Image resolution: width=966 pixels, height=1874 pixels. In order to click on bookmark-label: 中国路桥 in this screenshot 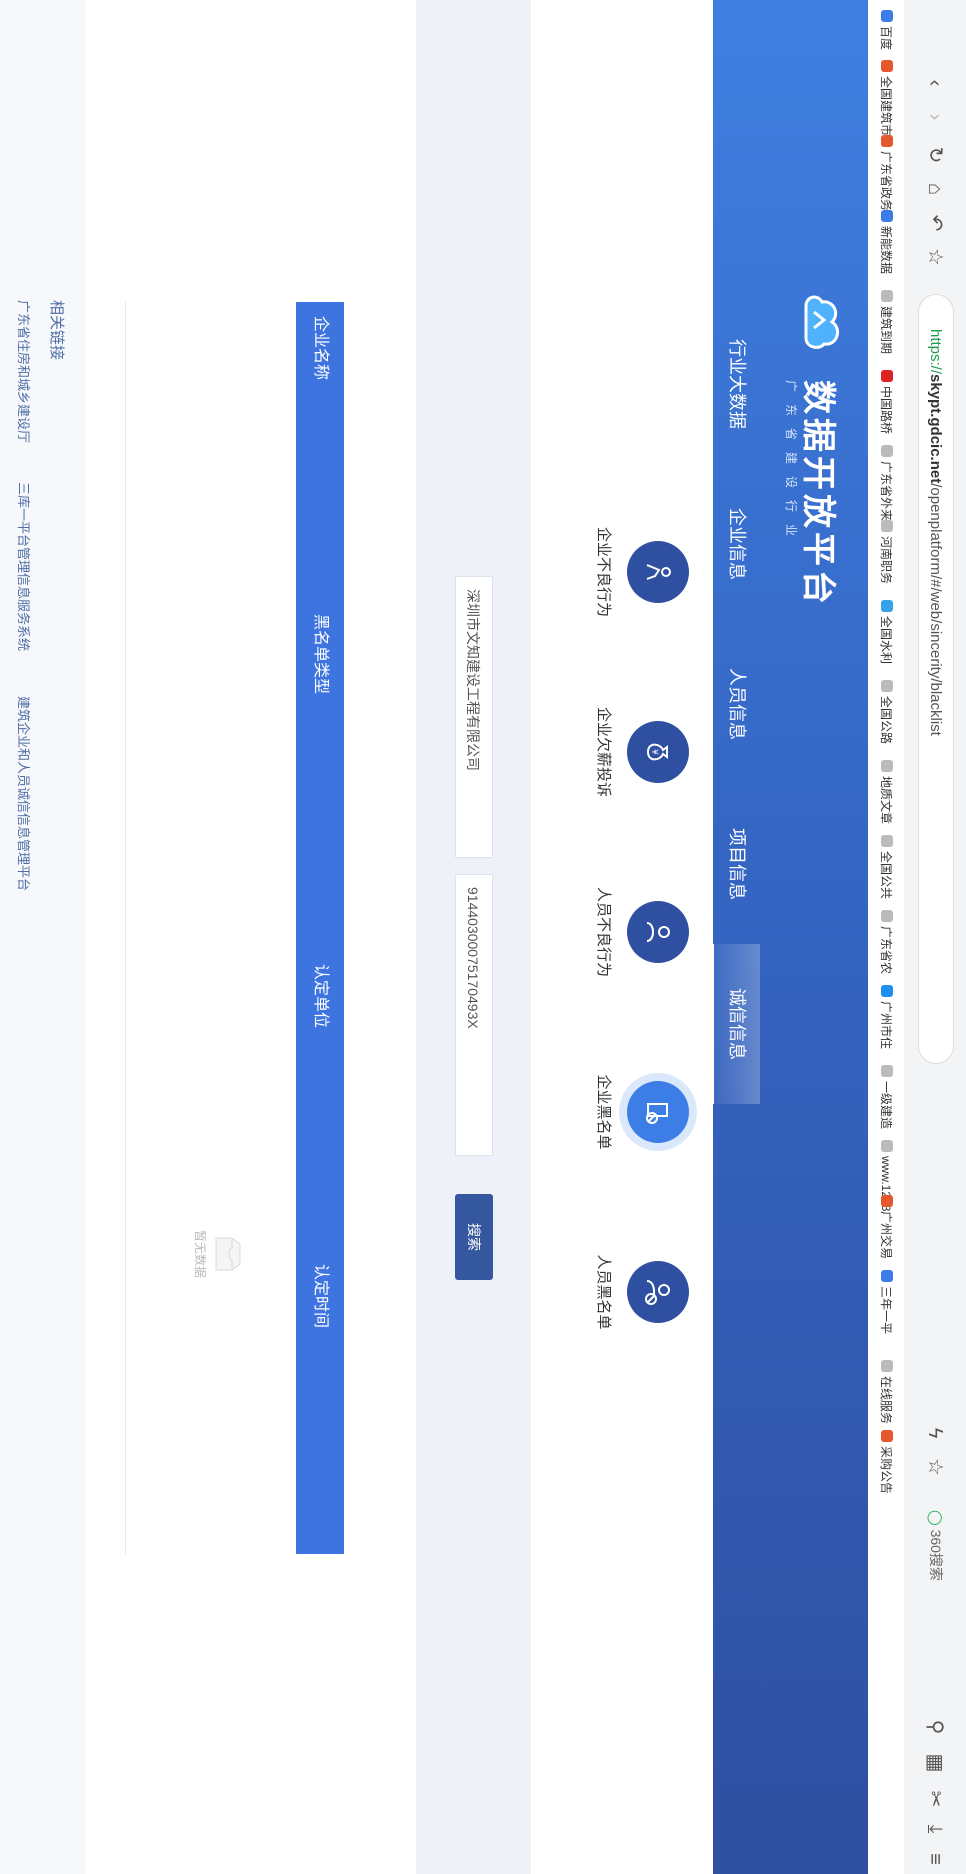, I will do `click(886, 410)`.